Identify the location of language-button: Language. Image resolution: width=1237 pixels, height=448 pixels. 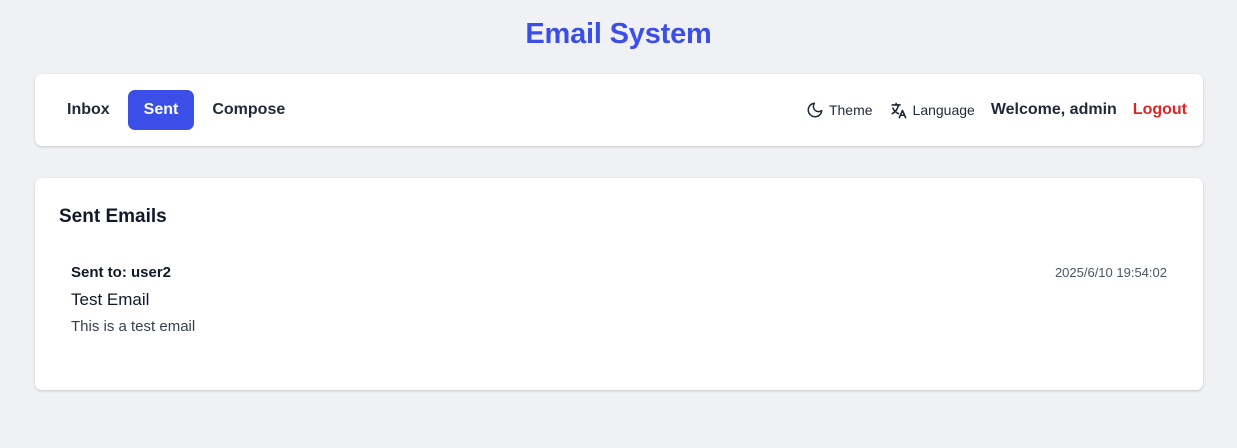
(932, 110).